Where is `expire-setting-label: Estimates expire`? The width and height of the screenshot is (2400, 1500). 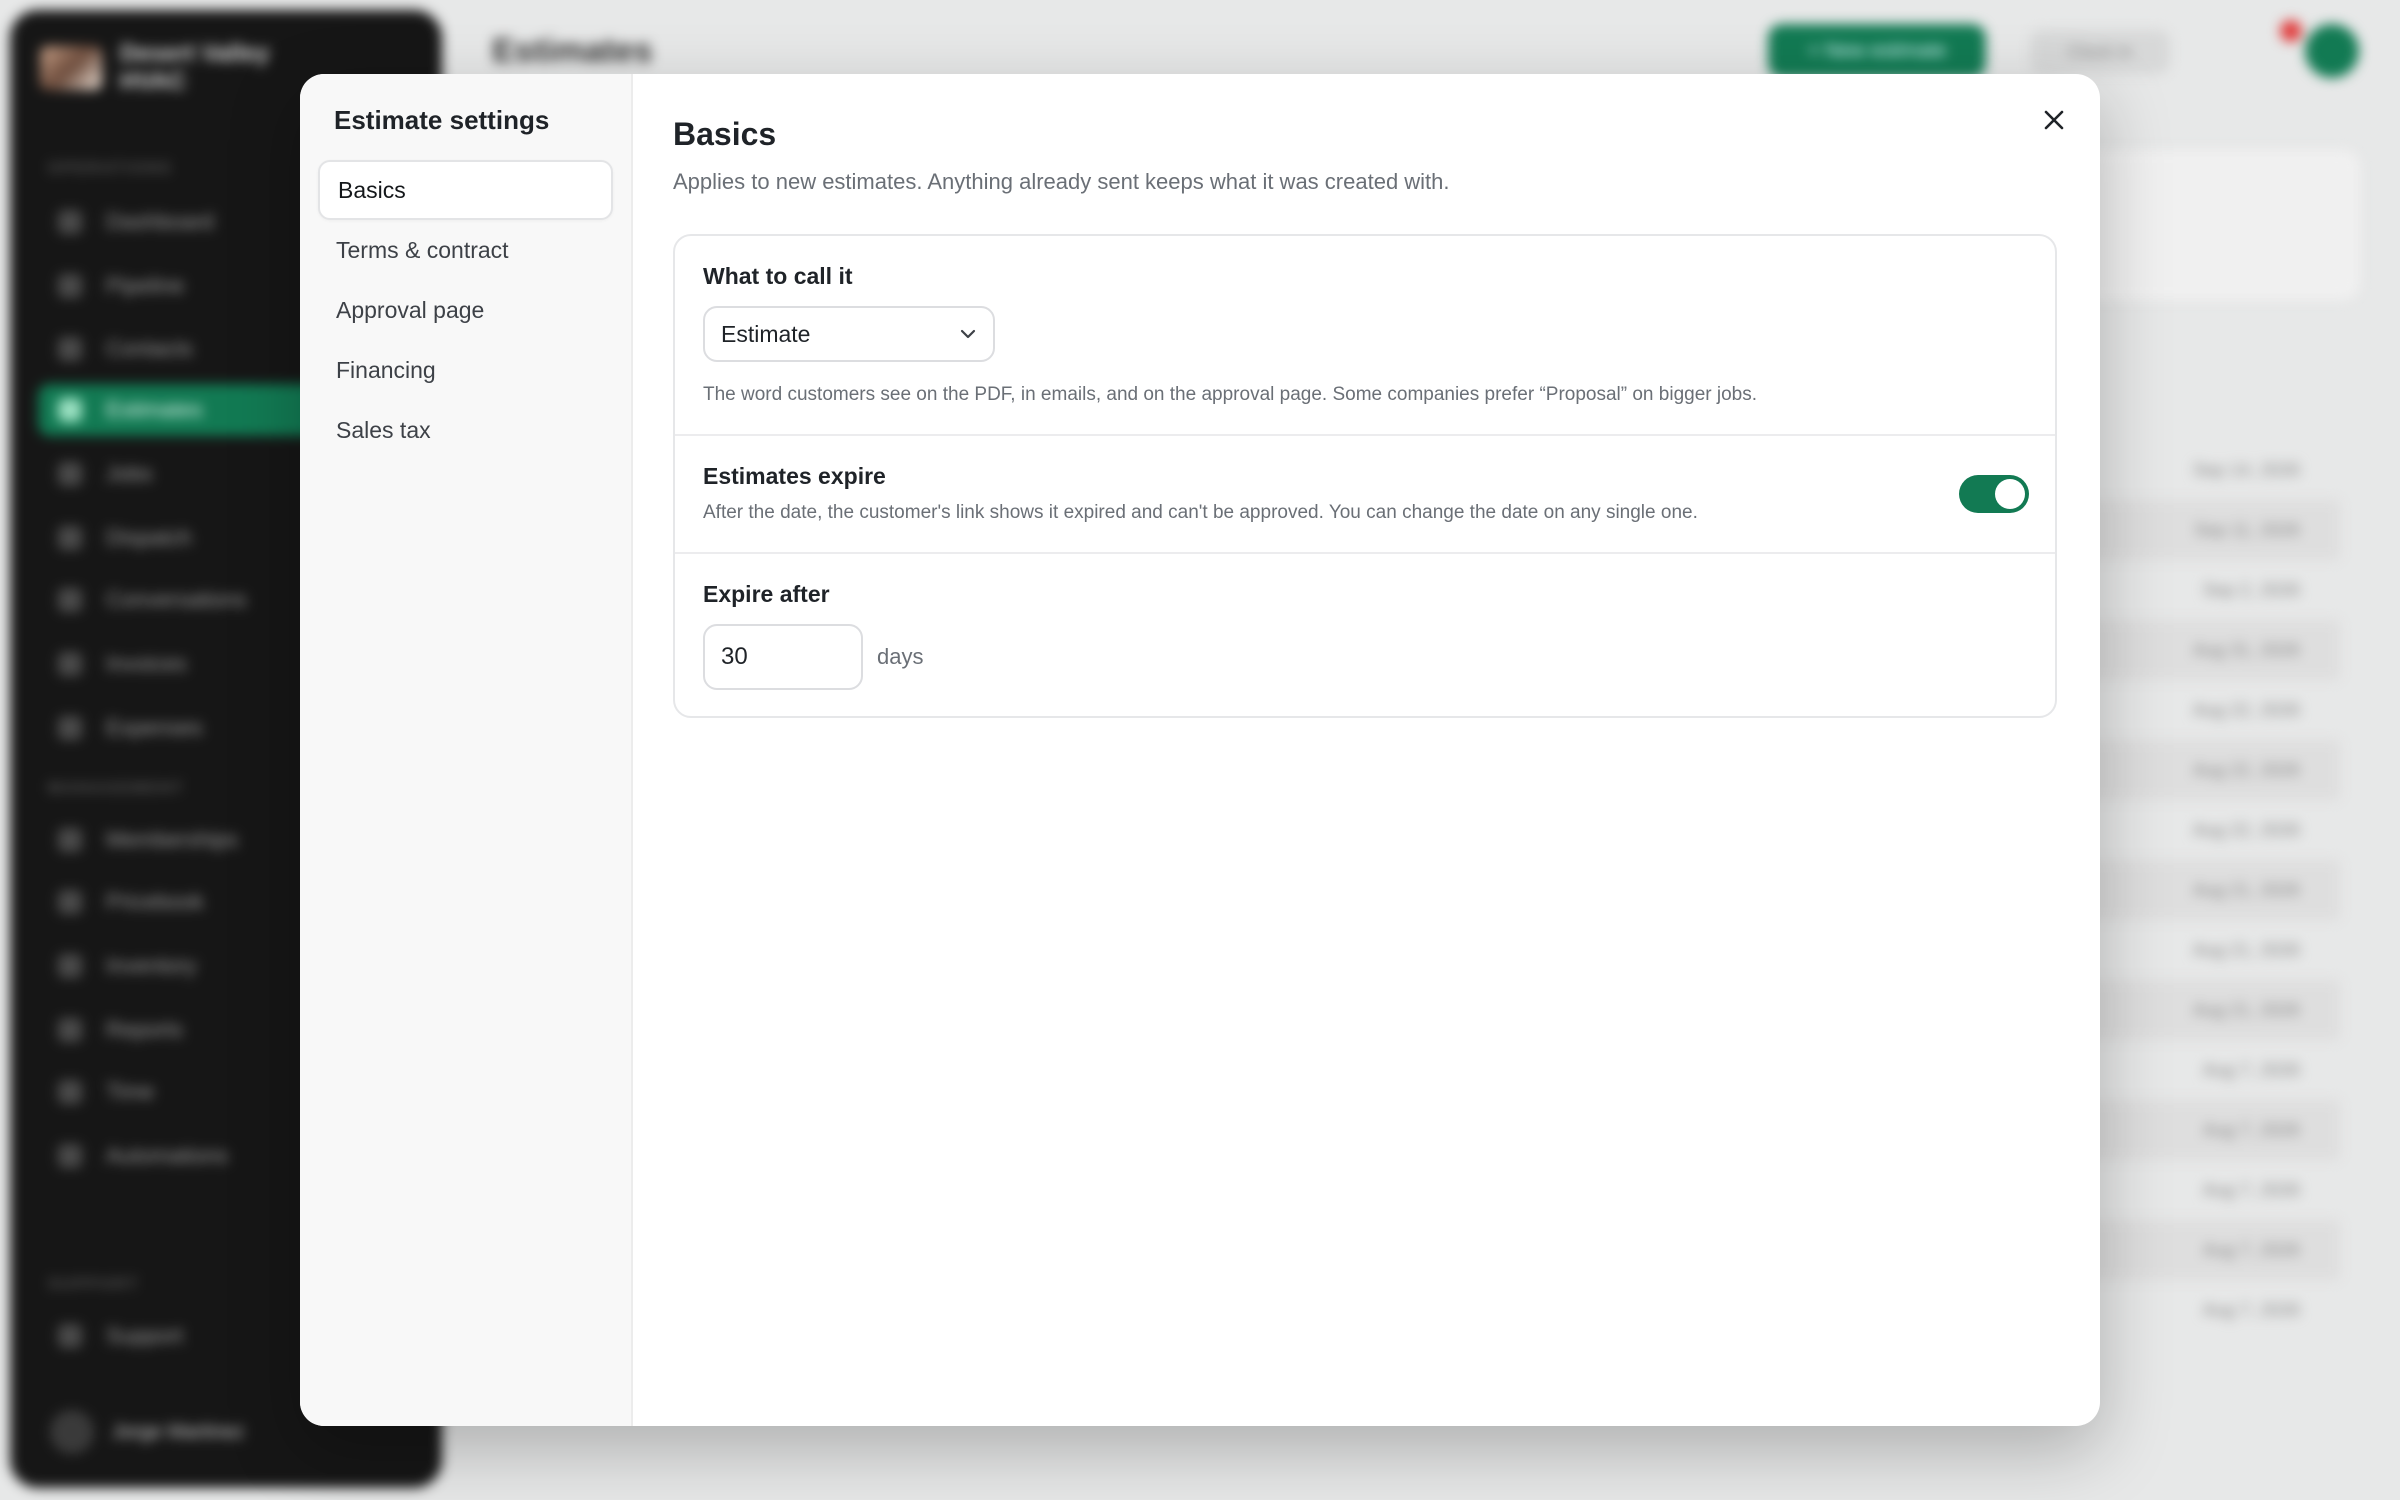 expire-setting-label: Estimates expire is located at coordinates (794, 476).